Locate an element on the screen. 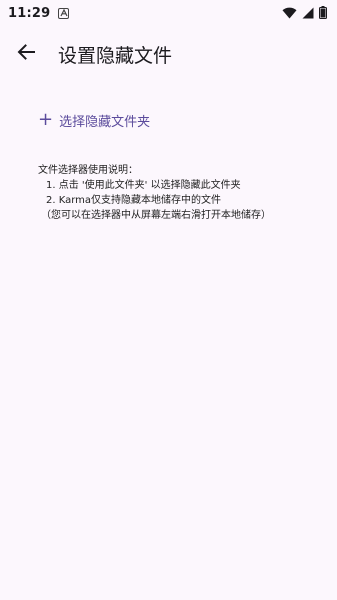  instructions-heading: 文件选择器使用说明： is located at coordinates (88, 170).